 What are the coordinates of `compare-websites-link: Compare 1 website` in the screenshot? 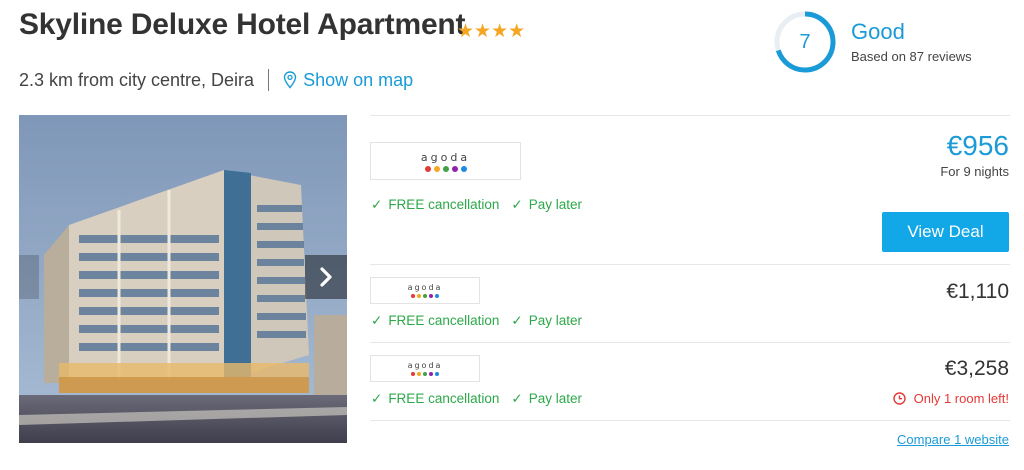 It's located at (953, 439).